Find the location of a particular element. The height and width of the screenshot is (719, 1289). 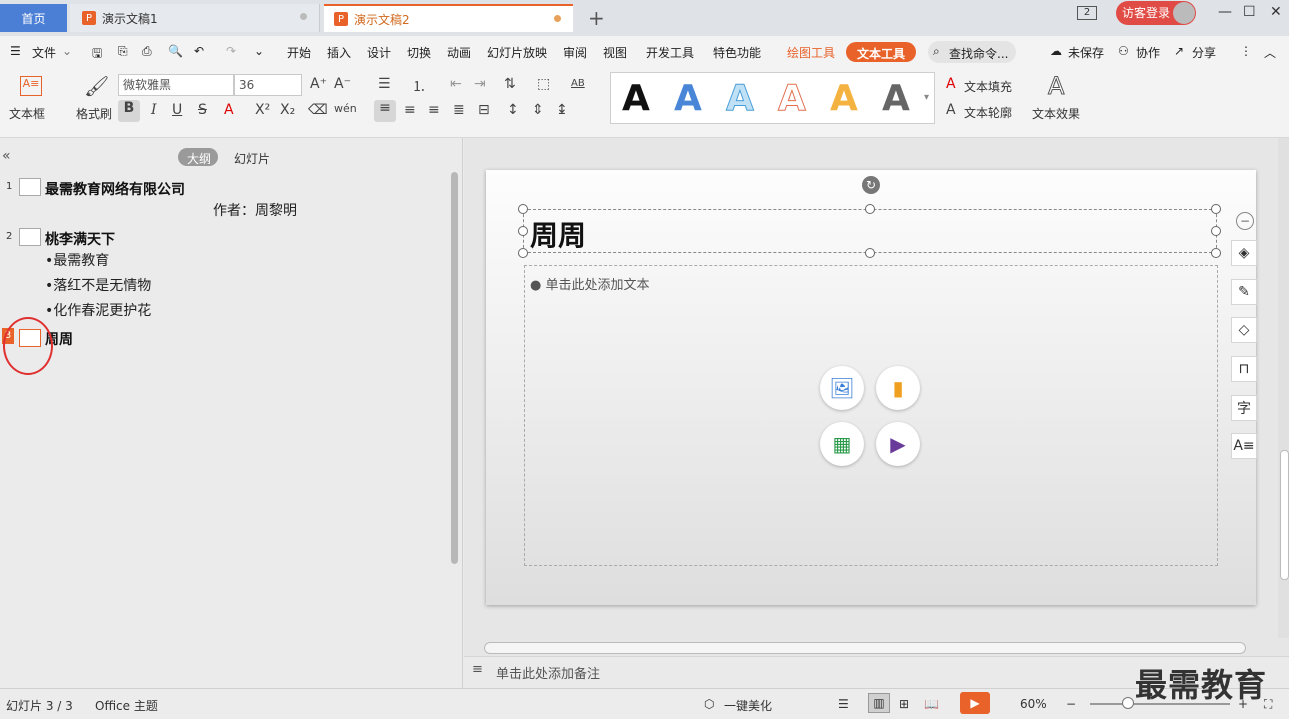

numbering-icon: ⒈ is located at coordinates (419, 86).